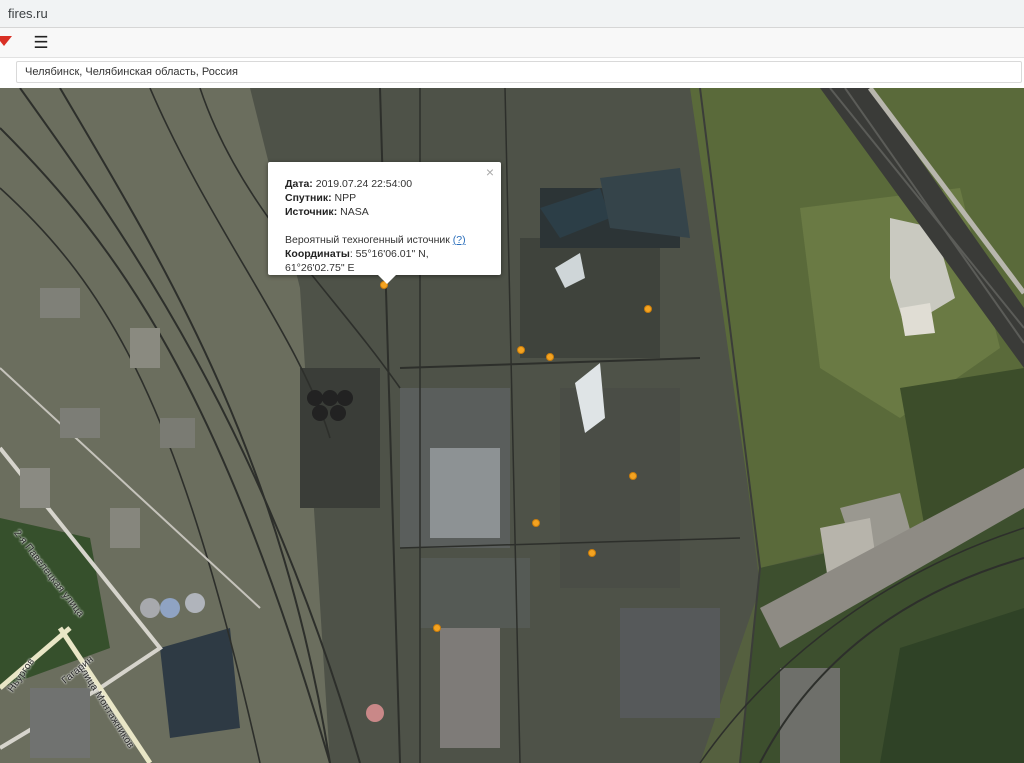  What do you see at coordinates (354, 212) in the screenshot?
I see `source-value: NASA` at bounding box center [354, 212].